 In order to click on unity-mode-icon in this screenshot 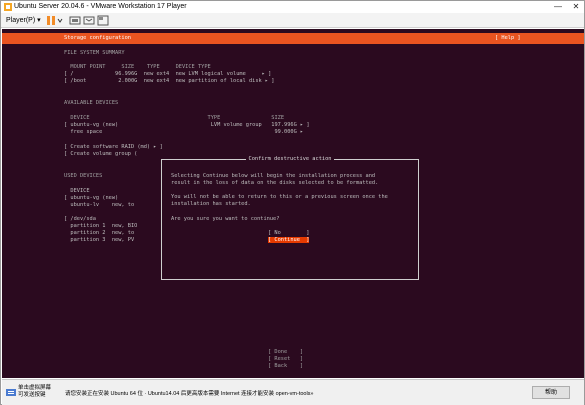, I will do `click(103, 20)`.